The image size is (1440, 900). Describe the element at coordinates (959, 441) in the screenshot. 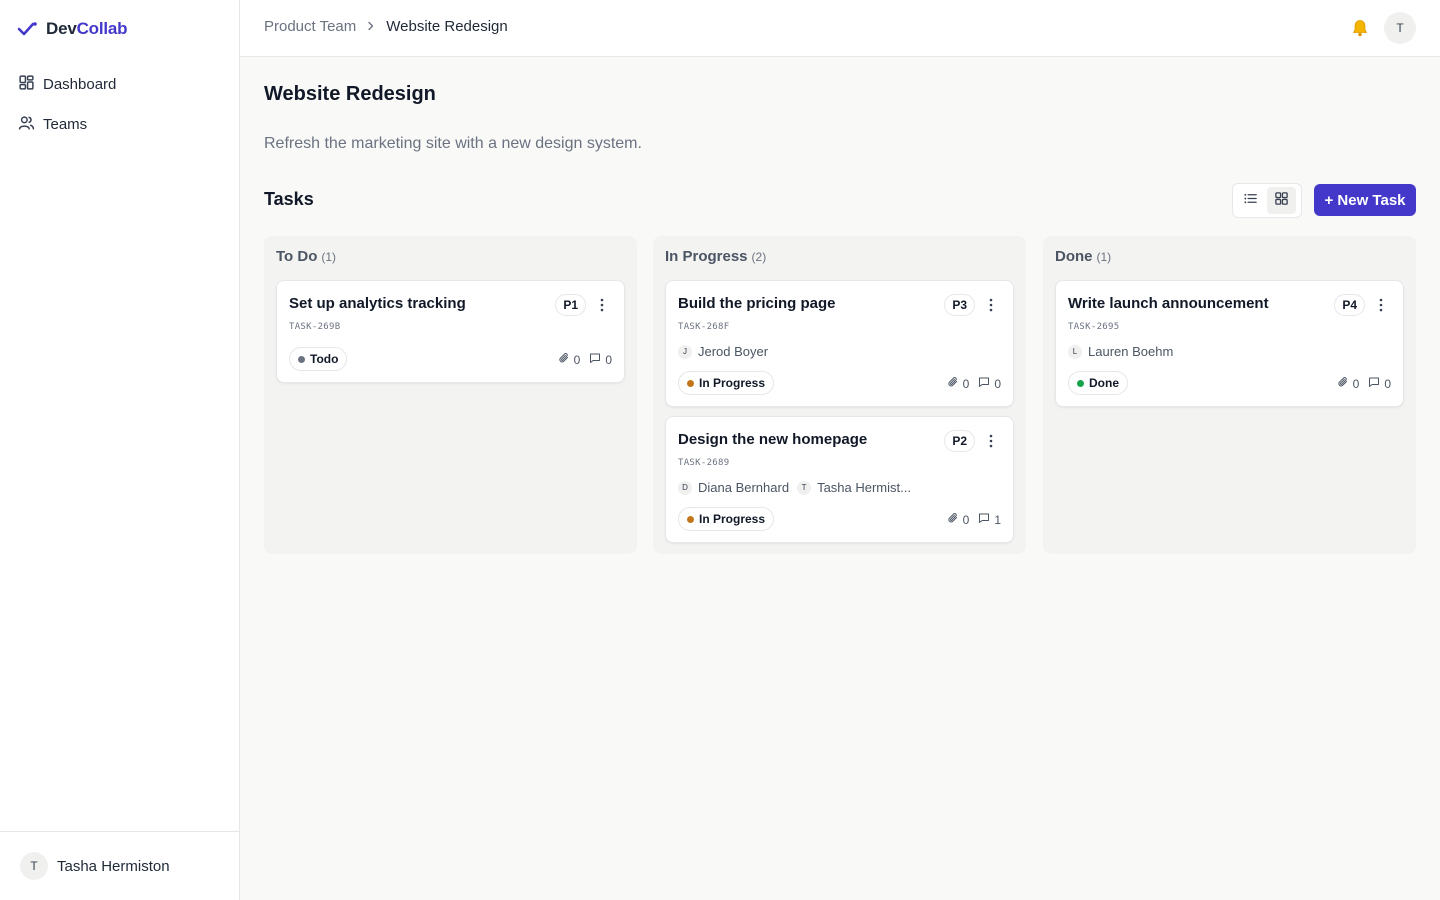

I see `priority-badge: P2` at that location.